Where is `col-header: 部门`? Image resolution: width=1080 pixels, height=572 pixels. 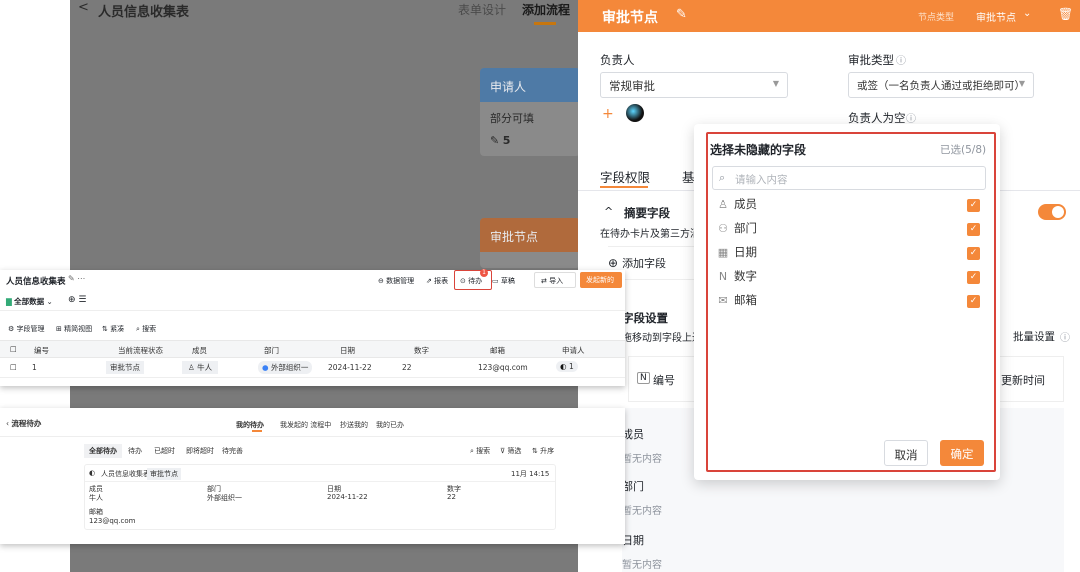
col-header: 部门 is located at coordinates (271, 350).